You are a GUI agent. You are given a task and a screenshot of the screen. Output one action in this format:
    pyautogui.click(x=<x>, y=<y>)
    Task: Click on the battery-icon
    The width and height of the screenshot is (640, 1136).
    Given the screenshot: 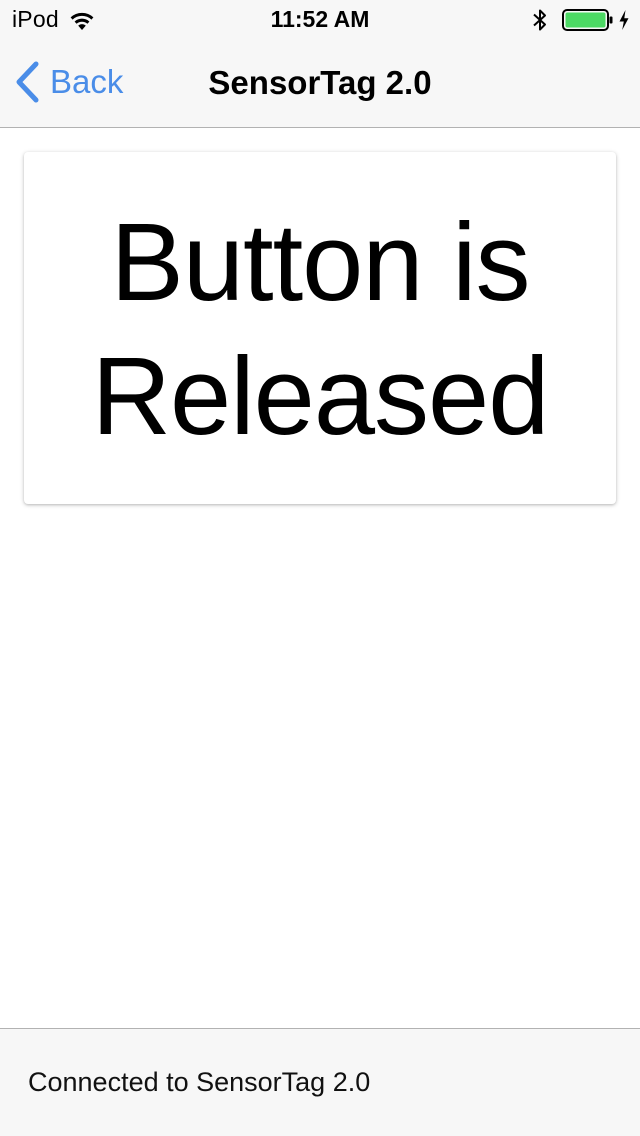 What is the action you would take?
    pyautogui.click(x=588, y=20)
    